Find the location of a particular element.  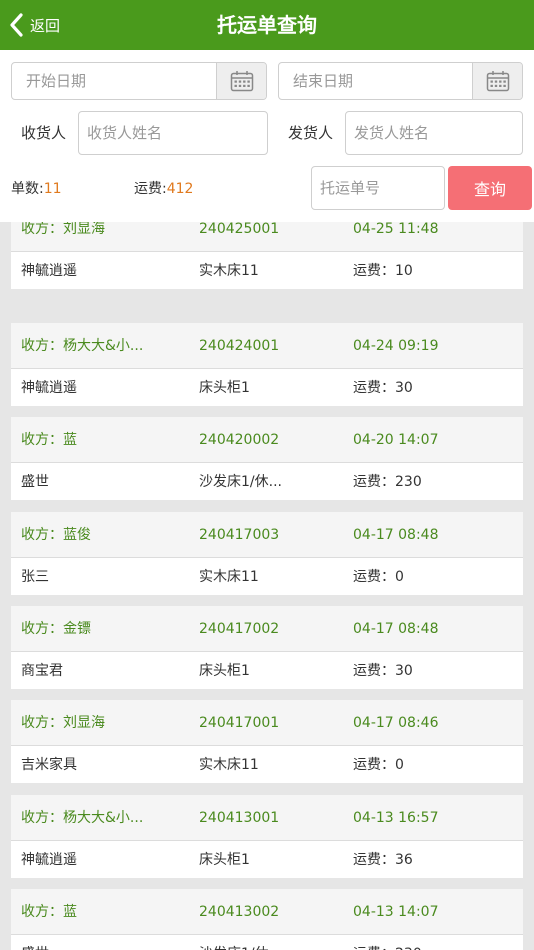

order-number: 240417001 is located at coordinates (239, 723).